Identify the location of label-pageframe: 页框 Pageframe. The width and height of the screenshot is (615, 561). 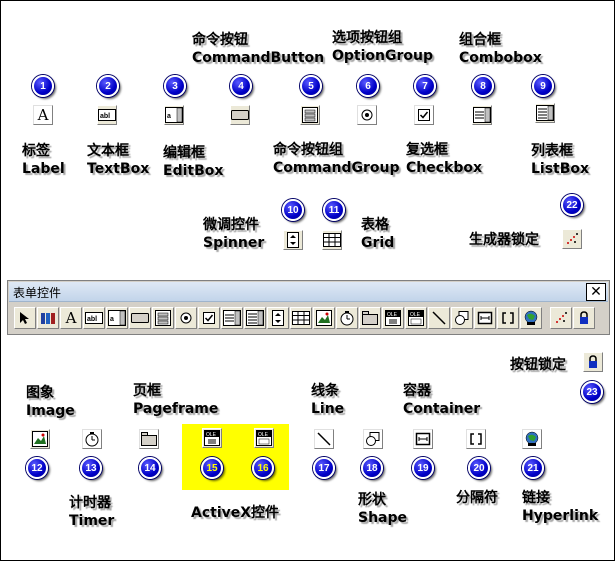
(176, 400).